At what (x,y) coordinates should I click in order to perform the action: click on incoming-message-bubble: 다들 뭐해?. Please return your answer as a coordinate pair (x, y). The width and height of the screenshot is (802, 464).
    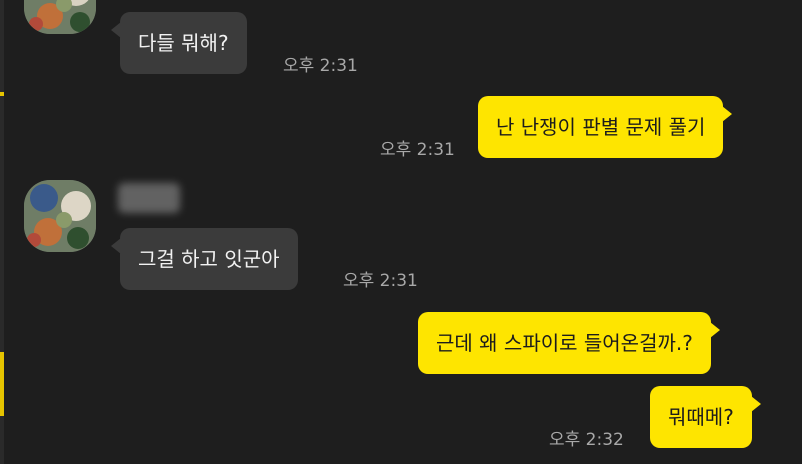
    Looking at the image, I should click on (179, 43).